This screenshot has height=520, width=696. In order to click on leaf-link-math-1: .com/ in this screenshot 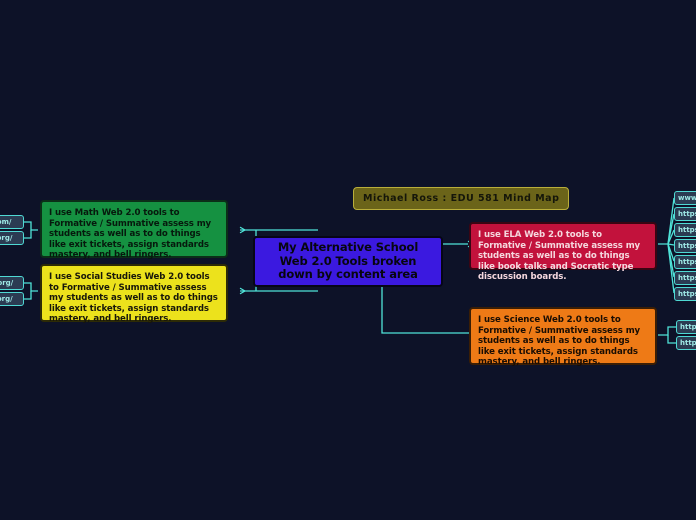, I will do `click(12, 222)`.